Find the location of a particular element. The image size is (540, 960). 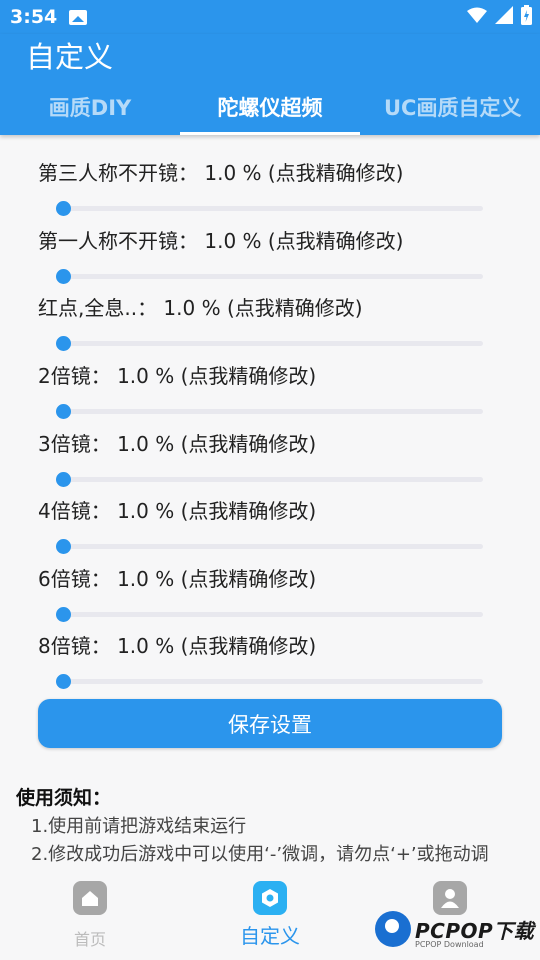

setting-label: 2倍镜： 1.0 % (点我精确修改) is located at coordinates (177, 374).